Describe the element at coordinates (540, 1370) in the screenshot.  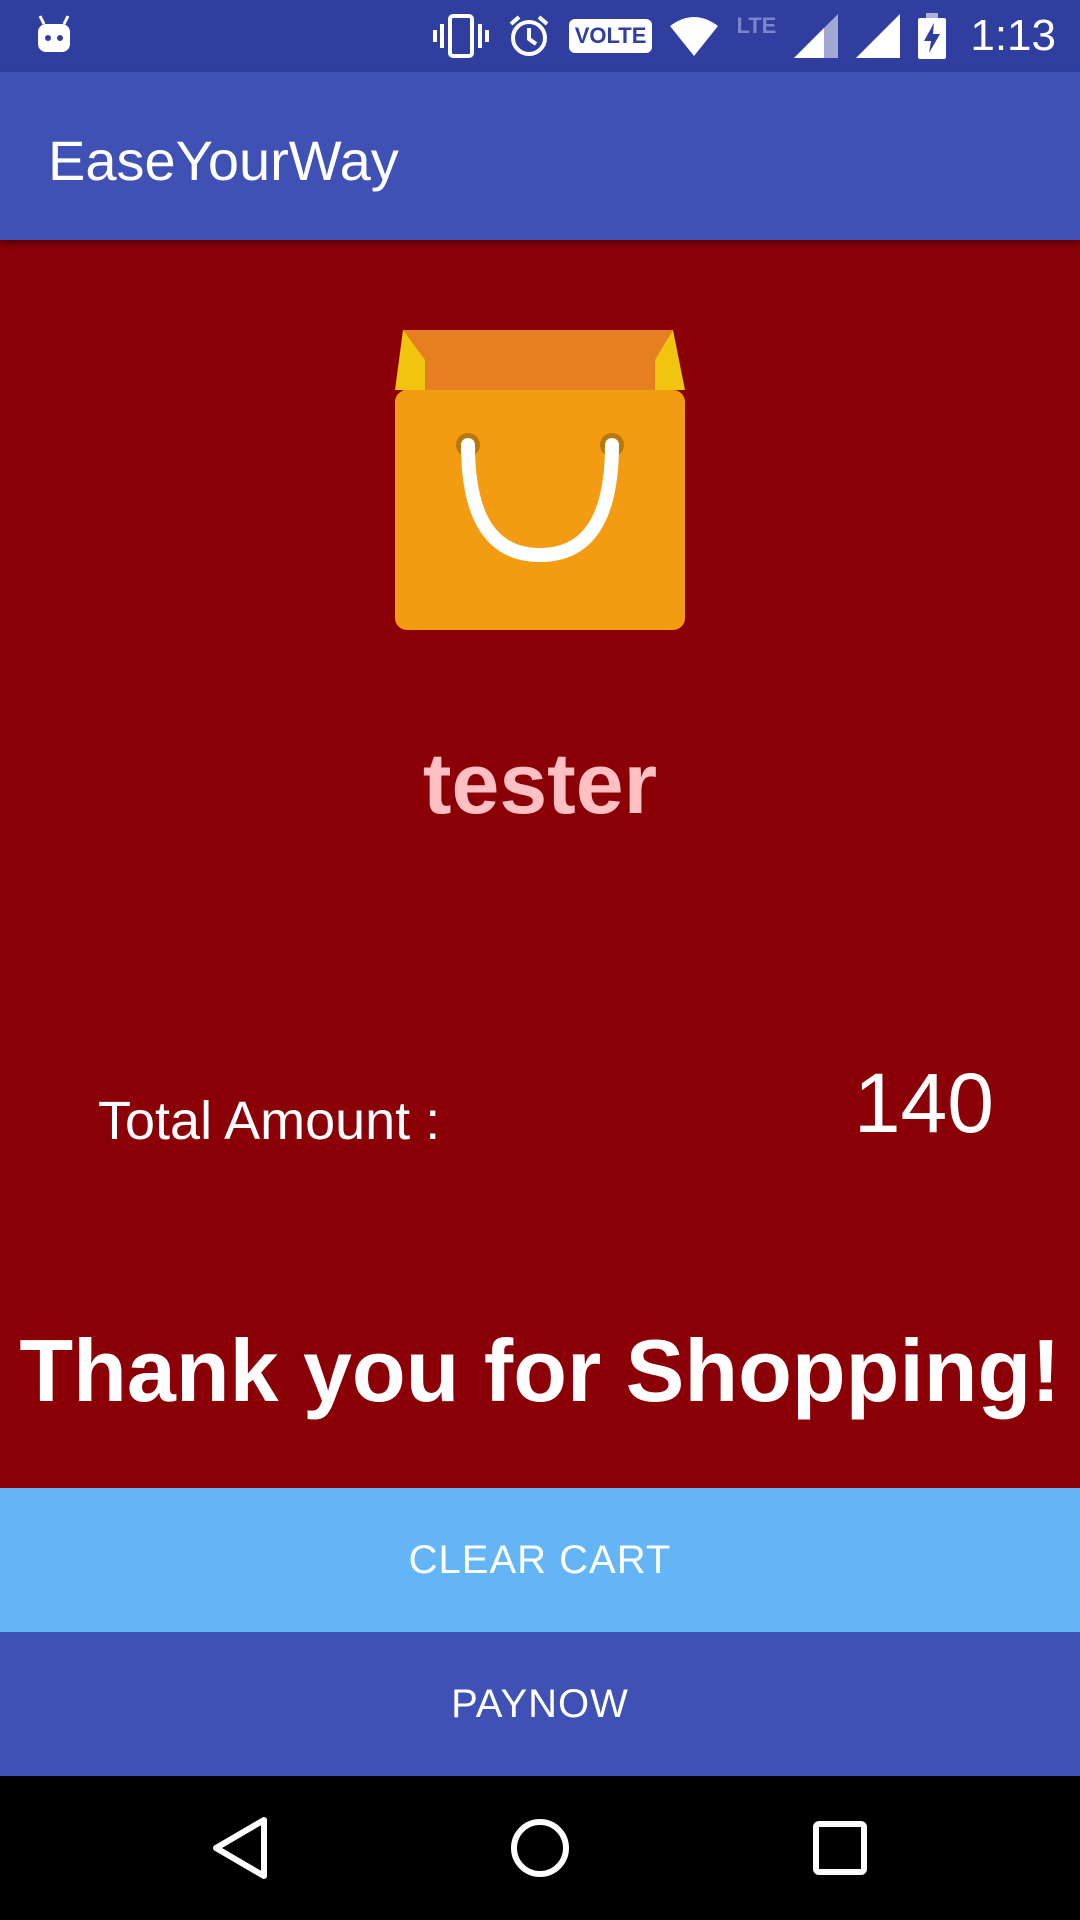
I see `thank-you-message: Thank you for Shopping!` at that location.